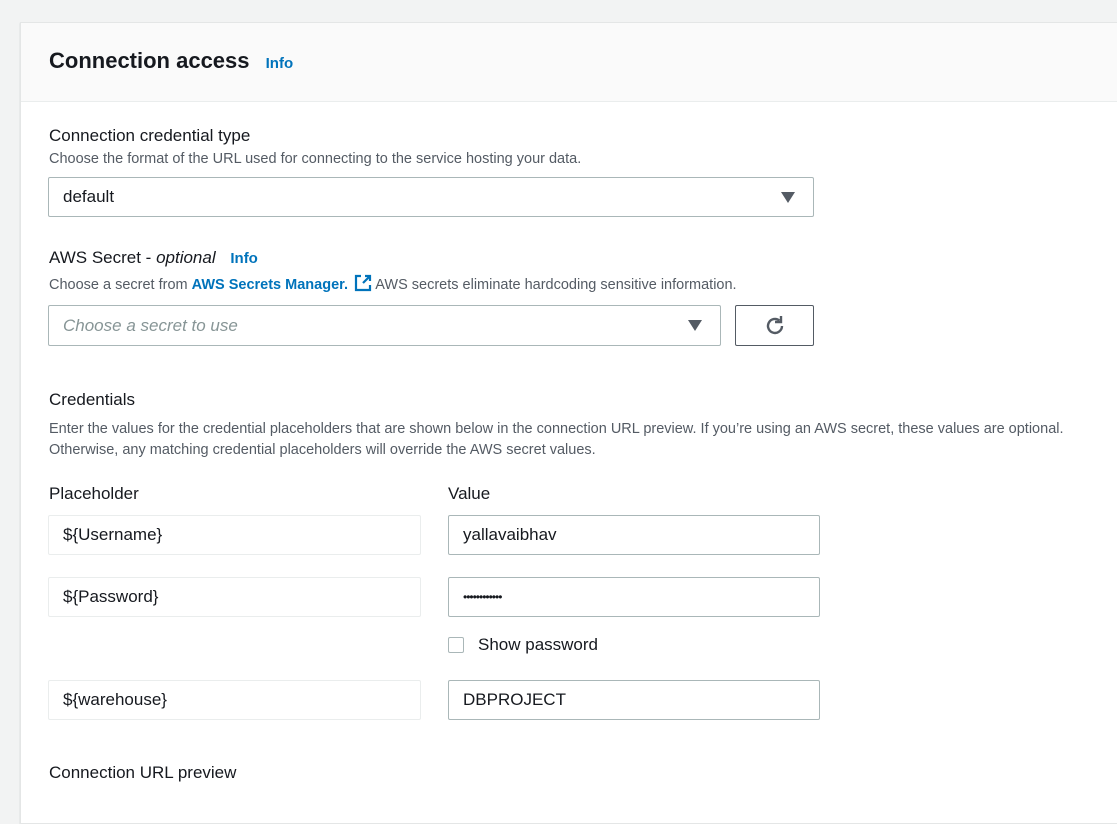 This screenshot has height=824, width=1117. I want to click on secret-select-placeholder: Choose a secret to use, so click(150, 325).